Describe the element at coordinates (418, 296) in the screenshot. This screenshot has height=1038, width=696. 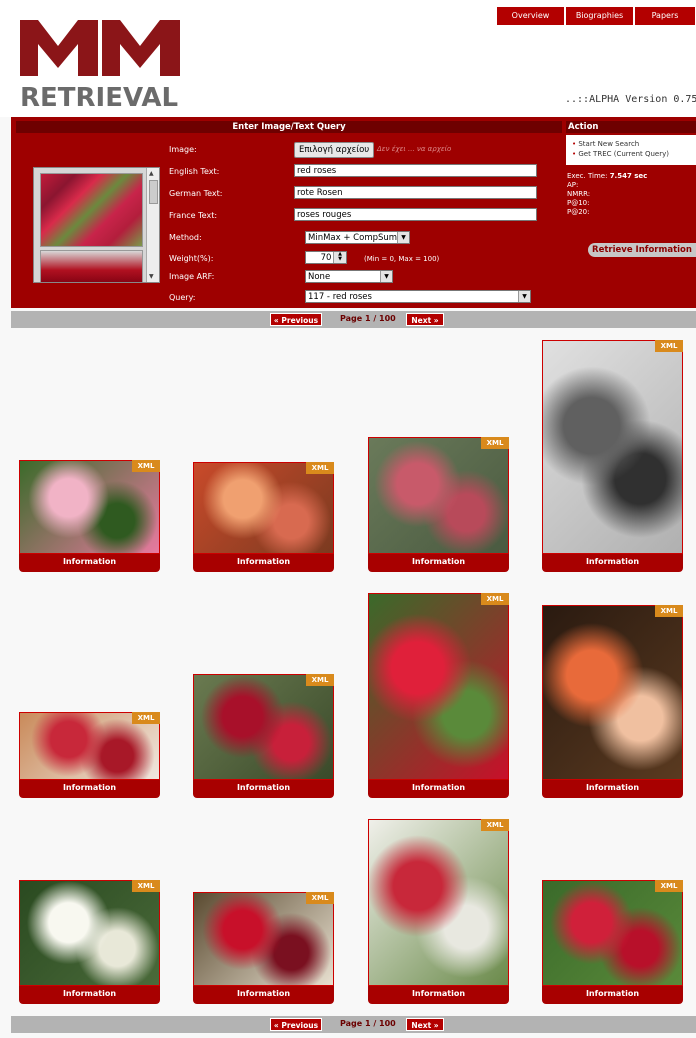
I see `query-select: 117 - red roses ▼` at that location.